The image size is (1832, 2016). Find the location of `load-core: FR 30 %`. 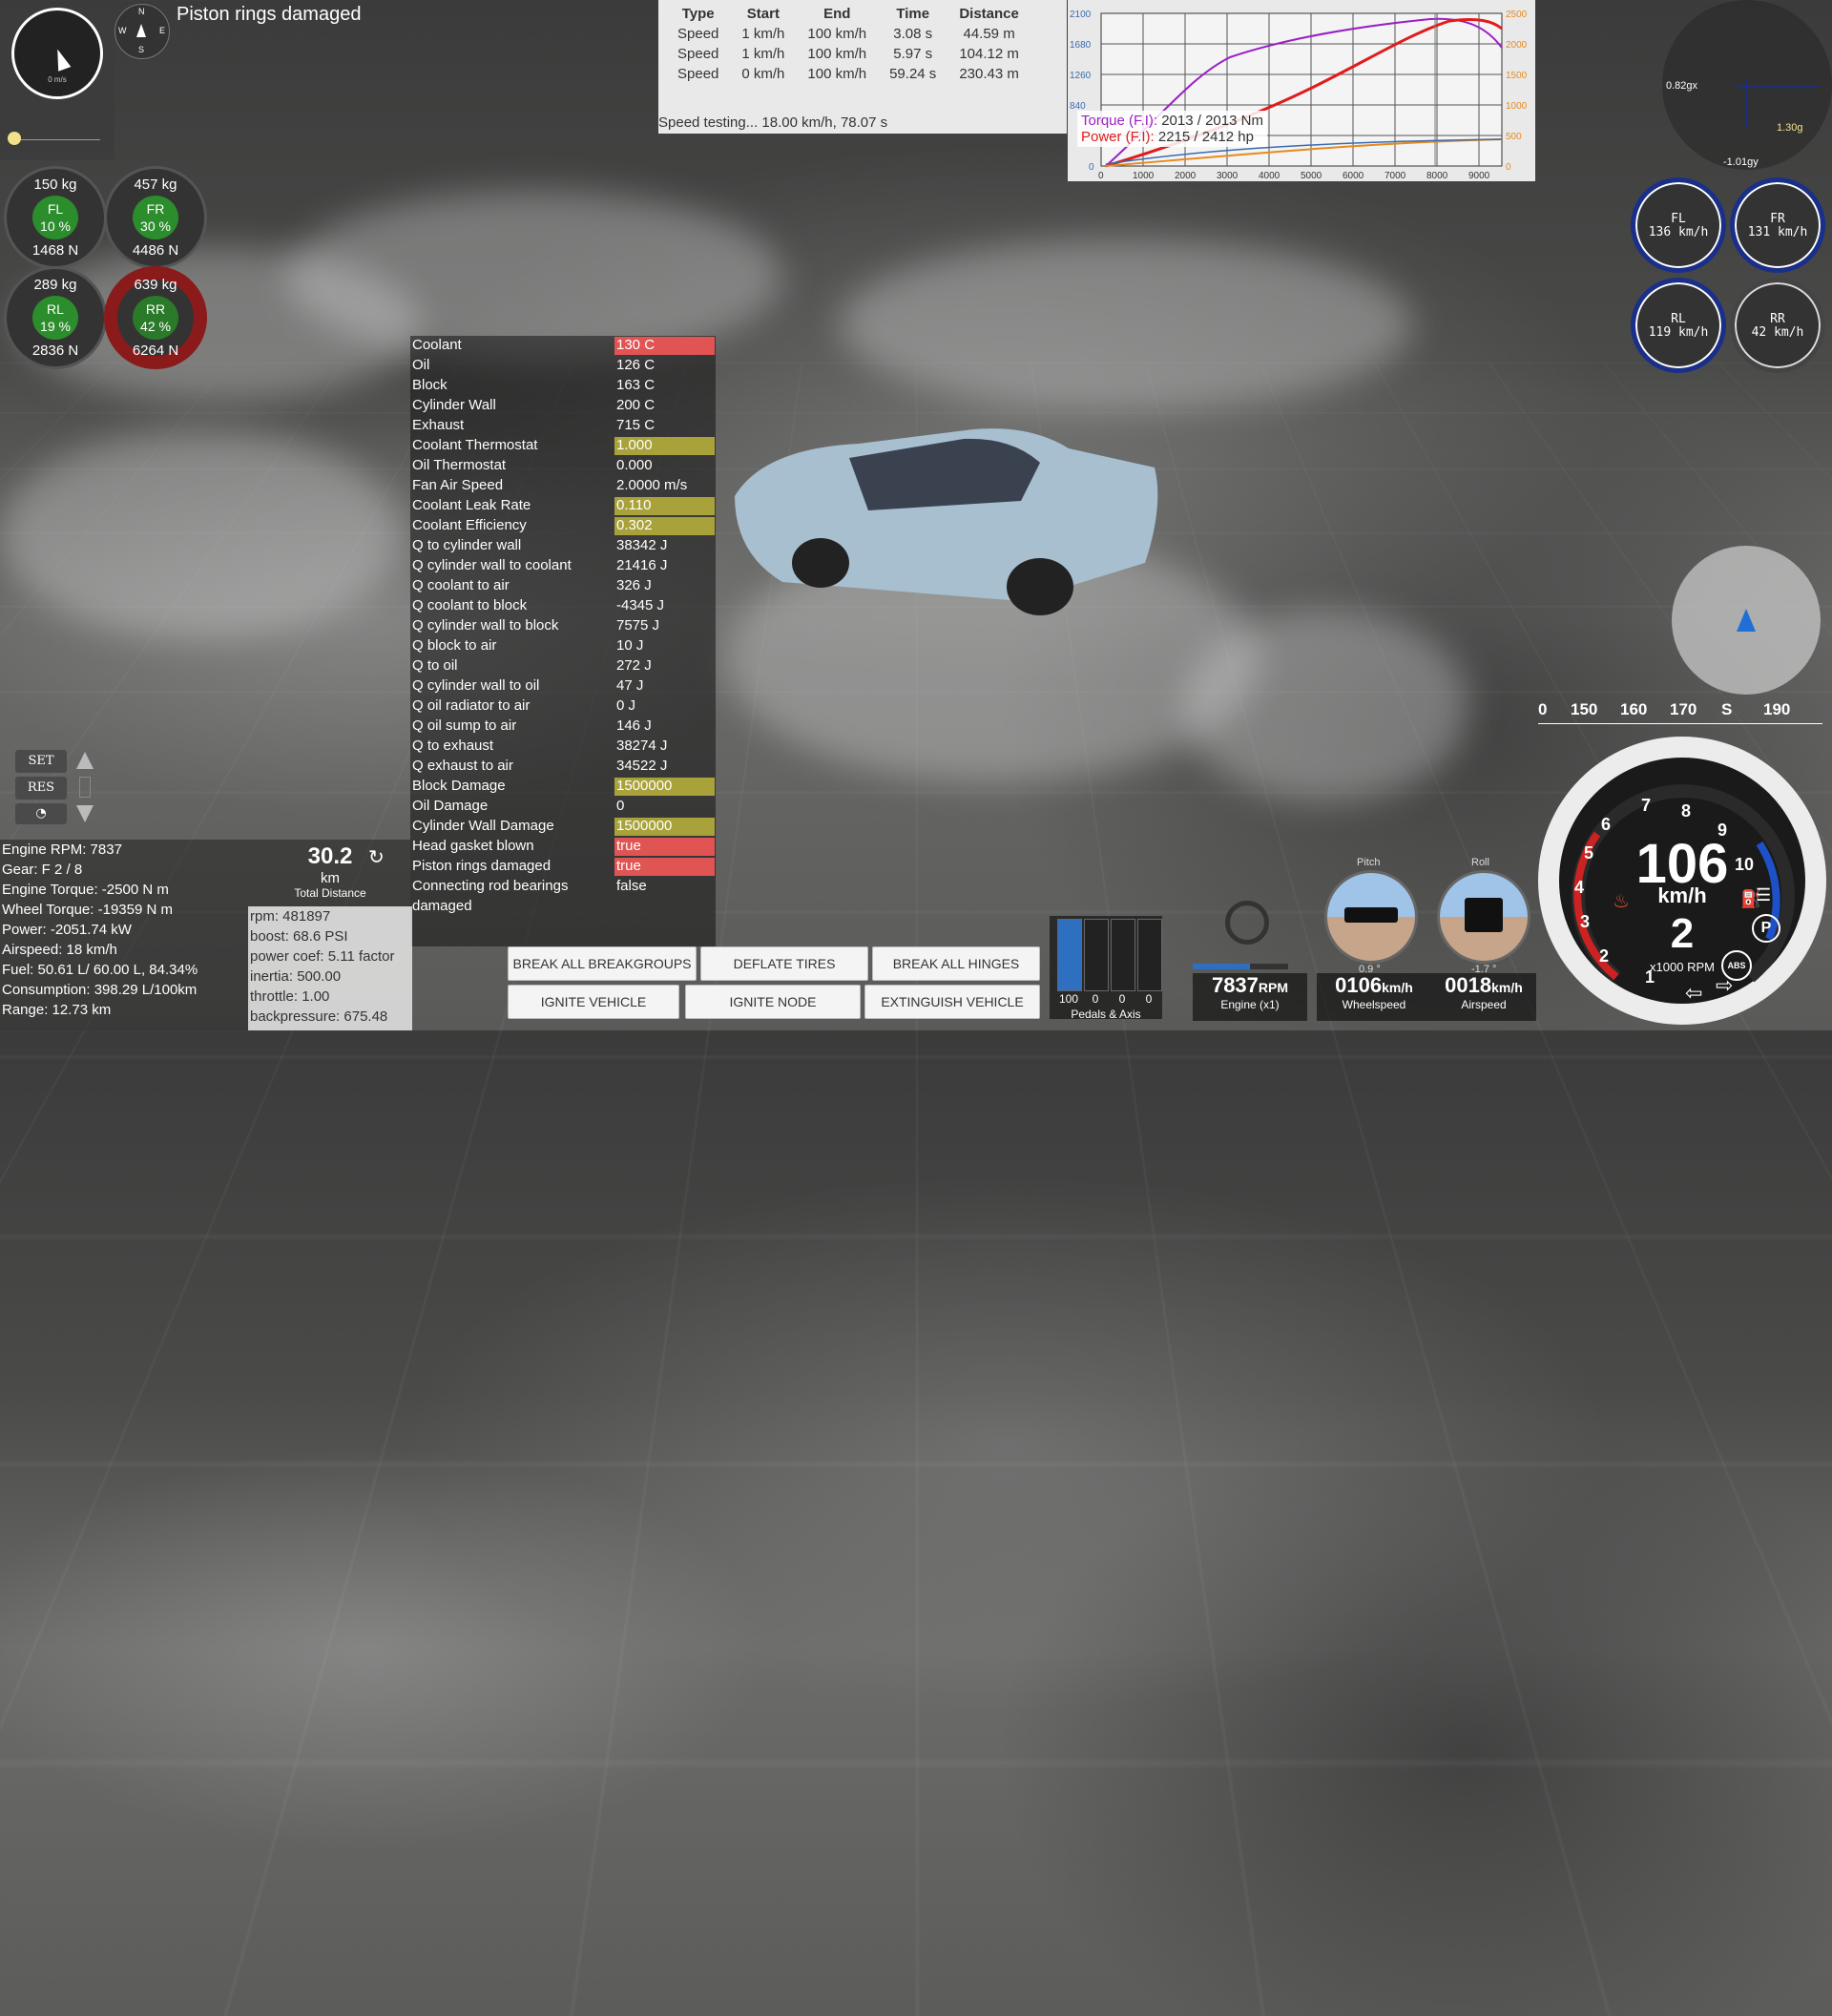

load-core: FR 30 % is located at coordinates (155, 217).